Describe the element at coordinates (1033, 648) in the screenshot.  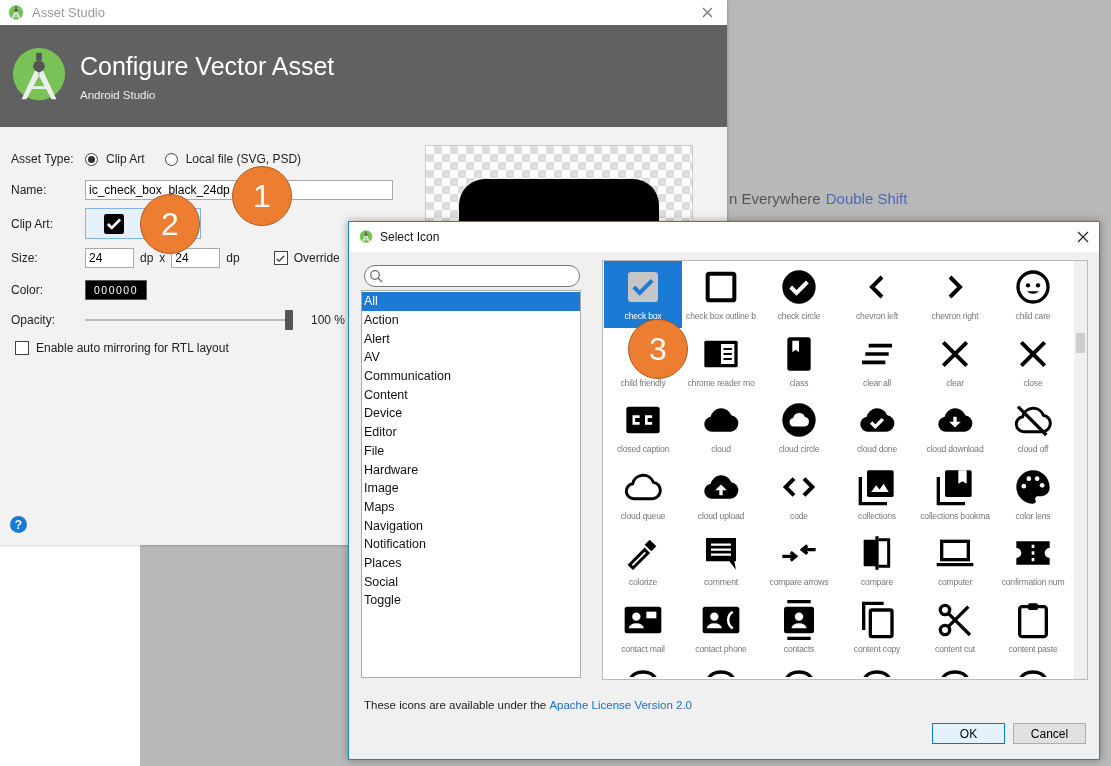
I see `icon-label: content paste` at that location.